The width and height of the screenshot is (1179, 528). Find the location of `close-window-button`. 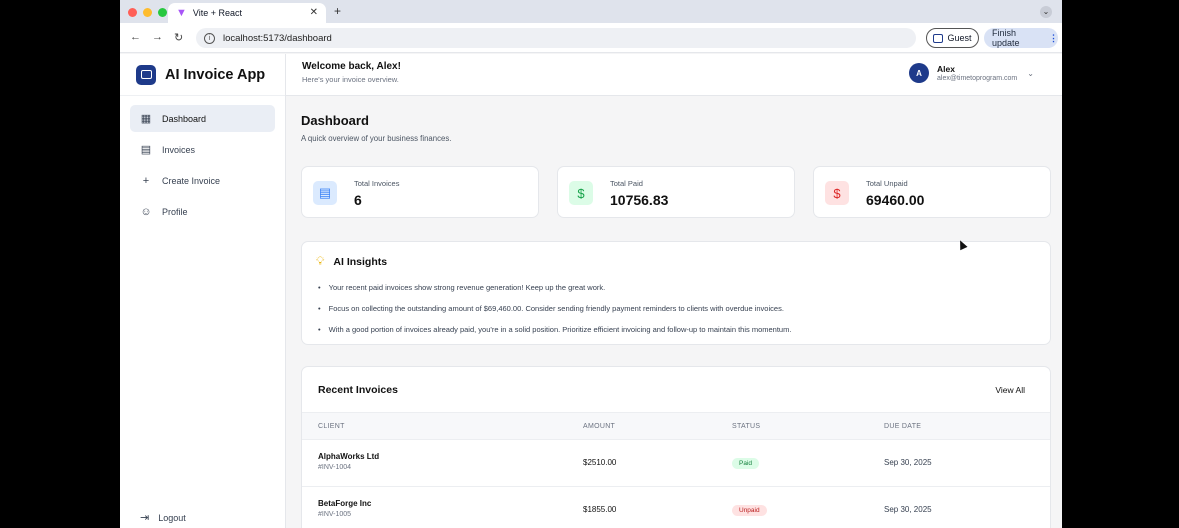

close-window-button is located at coordinates (132, 12).